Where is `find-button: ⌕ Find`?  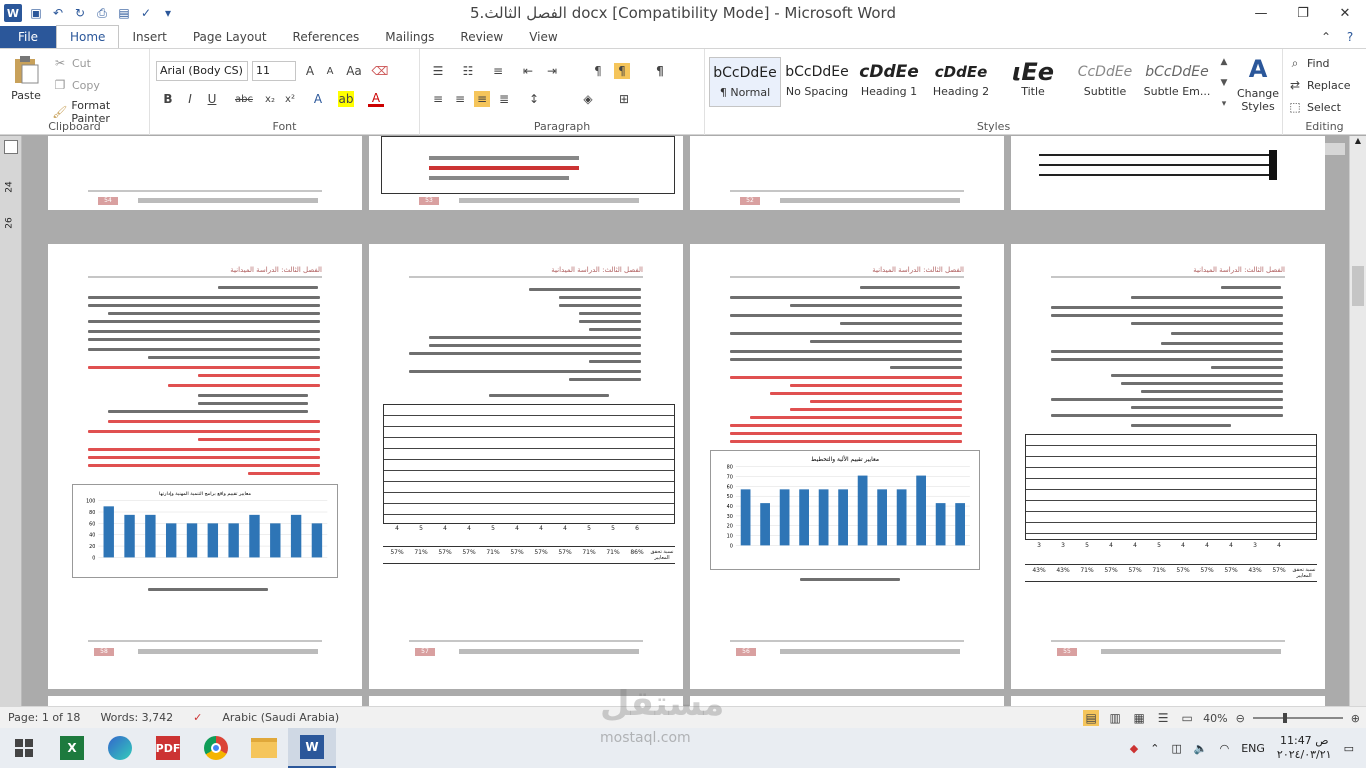
find-button: ⌕ Find is located at coordinates (1308, 63).